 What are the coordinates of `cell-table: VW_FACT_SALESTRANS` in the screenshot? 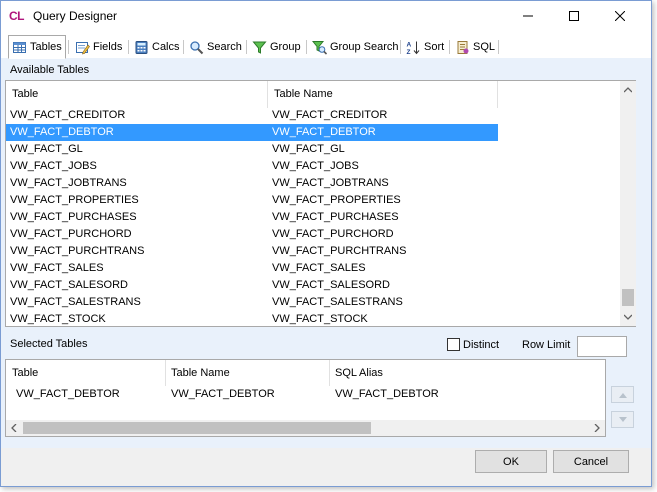 It's located at (75, 302).